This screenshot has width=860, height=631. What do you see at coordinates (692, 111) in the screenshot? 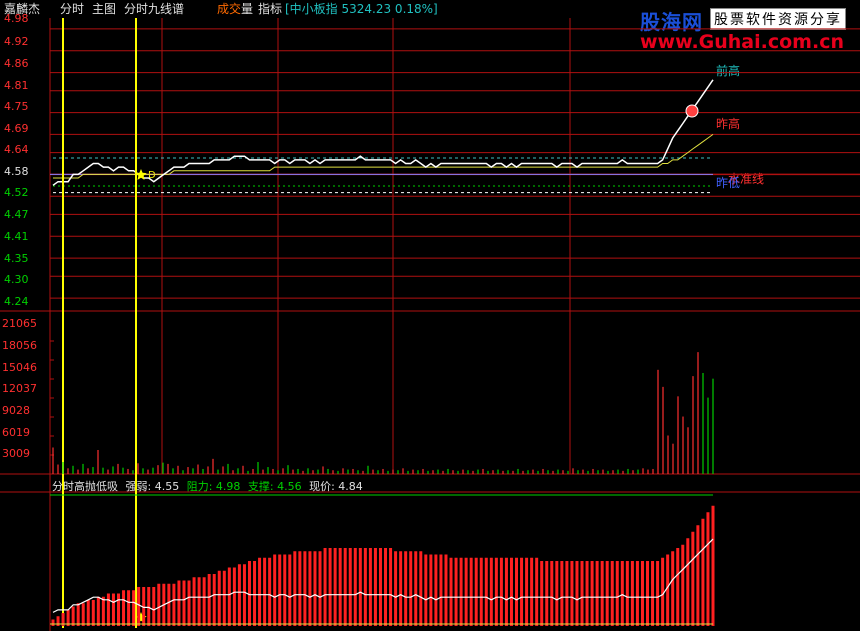
I see `red-ball-marker` at bounding box center [692, 111].